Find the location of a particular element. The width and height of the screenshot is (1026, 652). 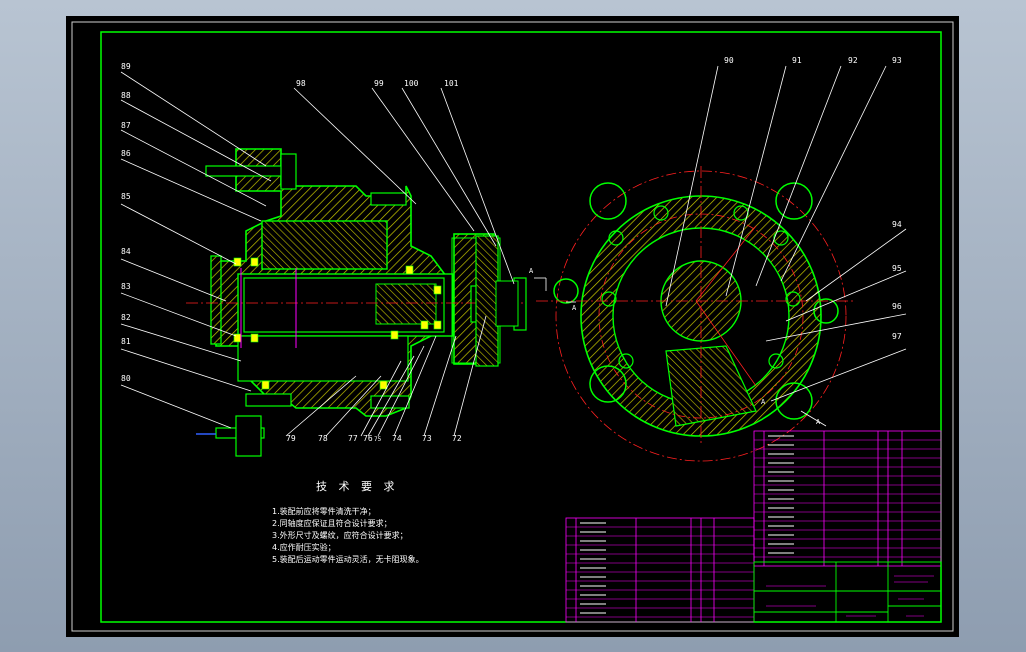

callout-95: 95 is located at coordinates (897, 268).